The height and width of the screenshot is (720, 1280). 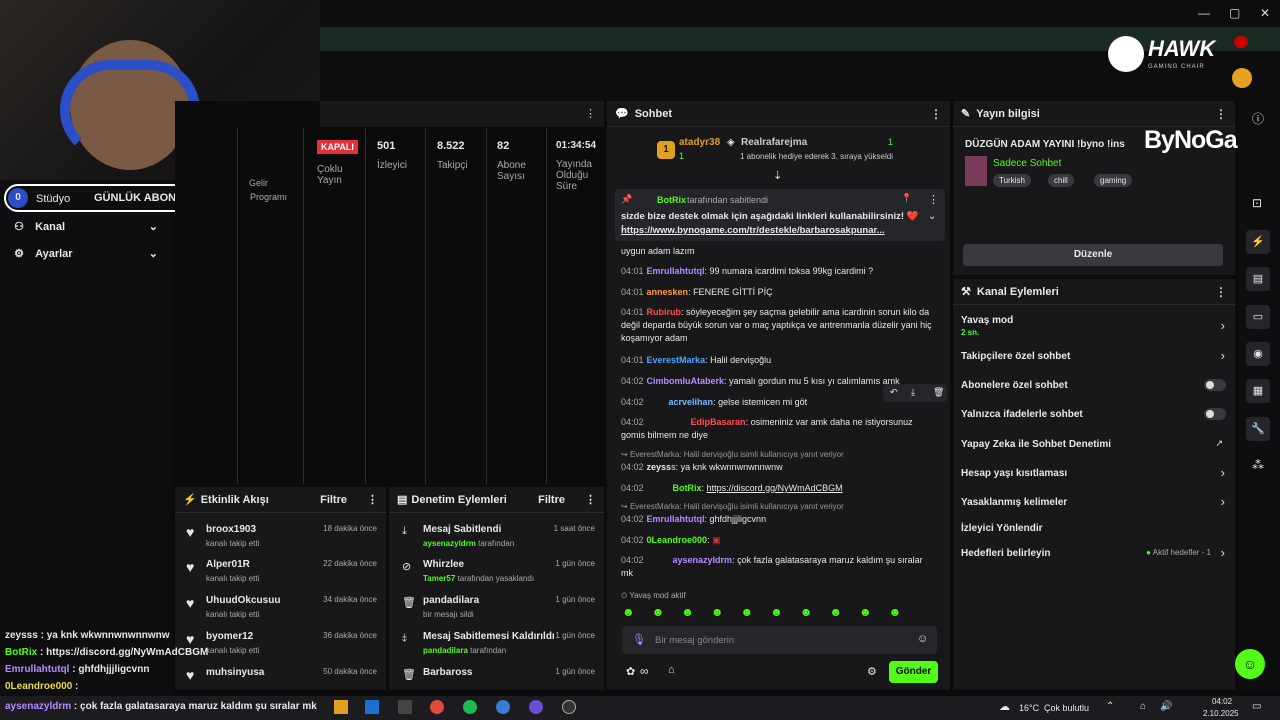 I want to click on chat-icon: ▭, so click(x=1258, y=317).